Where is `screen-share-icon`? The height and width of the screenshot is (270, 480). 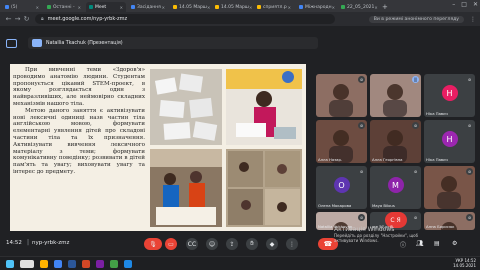
screen-share-icon is located at coordinates (37, 43).